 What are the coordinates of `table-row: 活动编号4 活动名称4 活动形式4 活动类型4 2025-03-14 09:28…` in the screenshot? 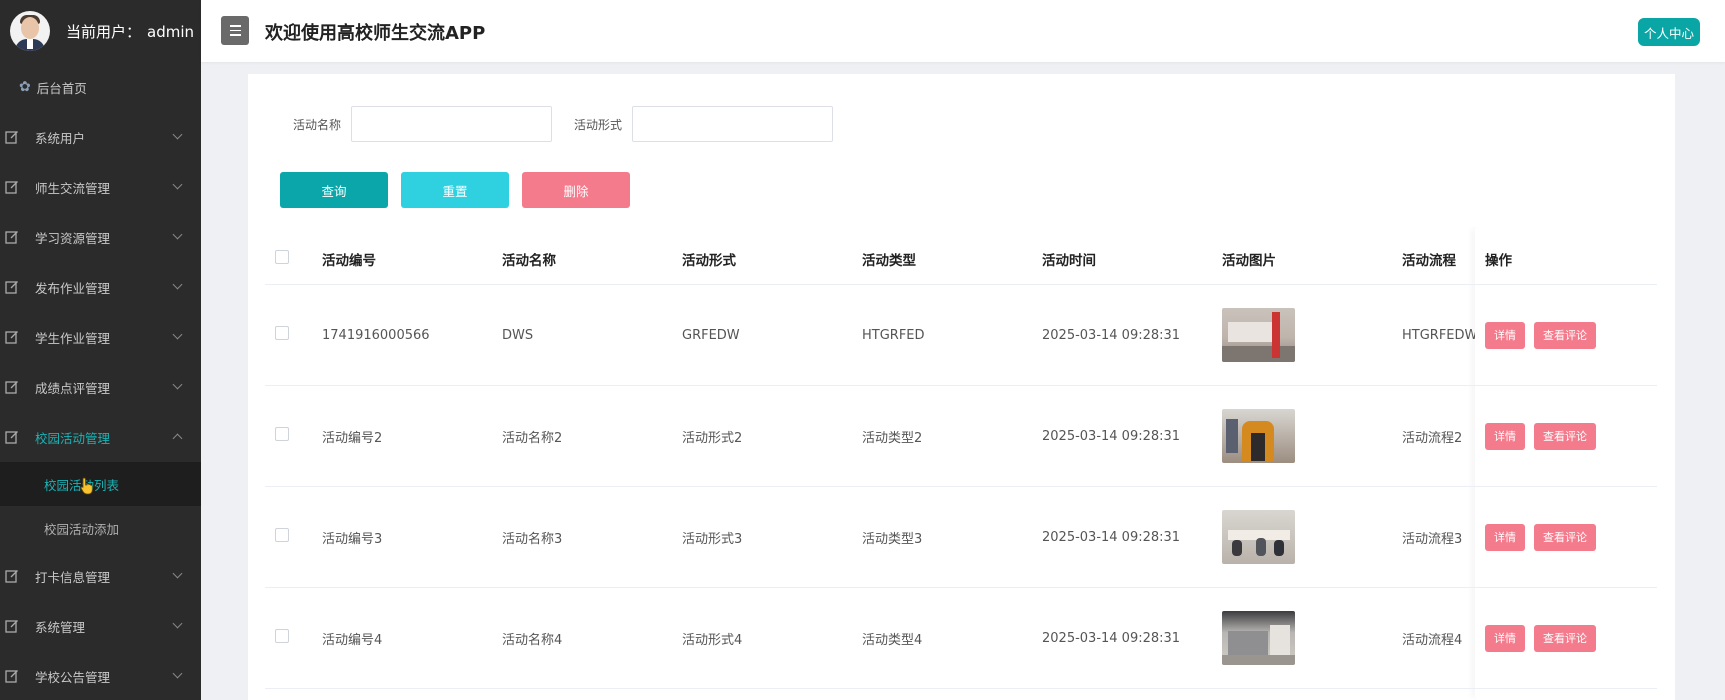 It's located at (961, 638).